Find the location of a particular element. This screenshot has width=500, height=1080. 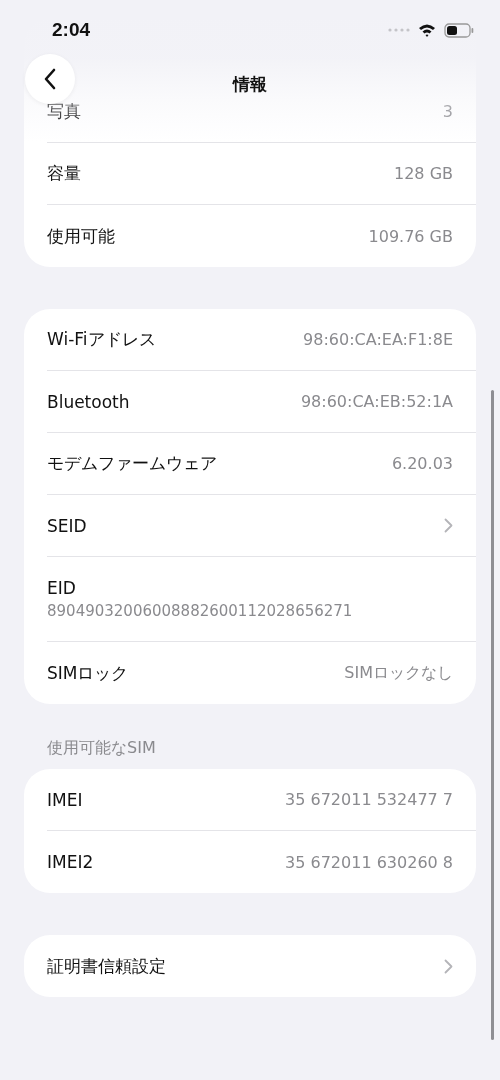

row-value: 35 672011 532477 7 is located at coordinates (369, 799).